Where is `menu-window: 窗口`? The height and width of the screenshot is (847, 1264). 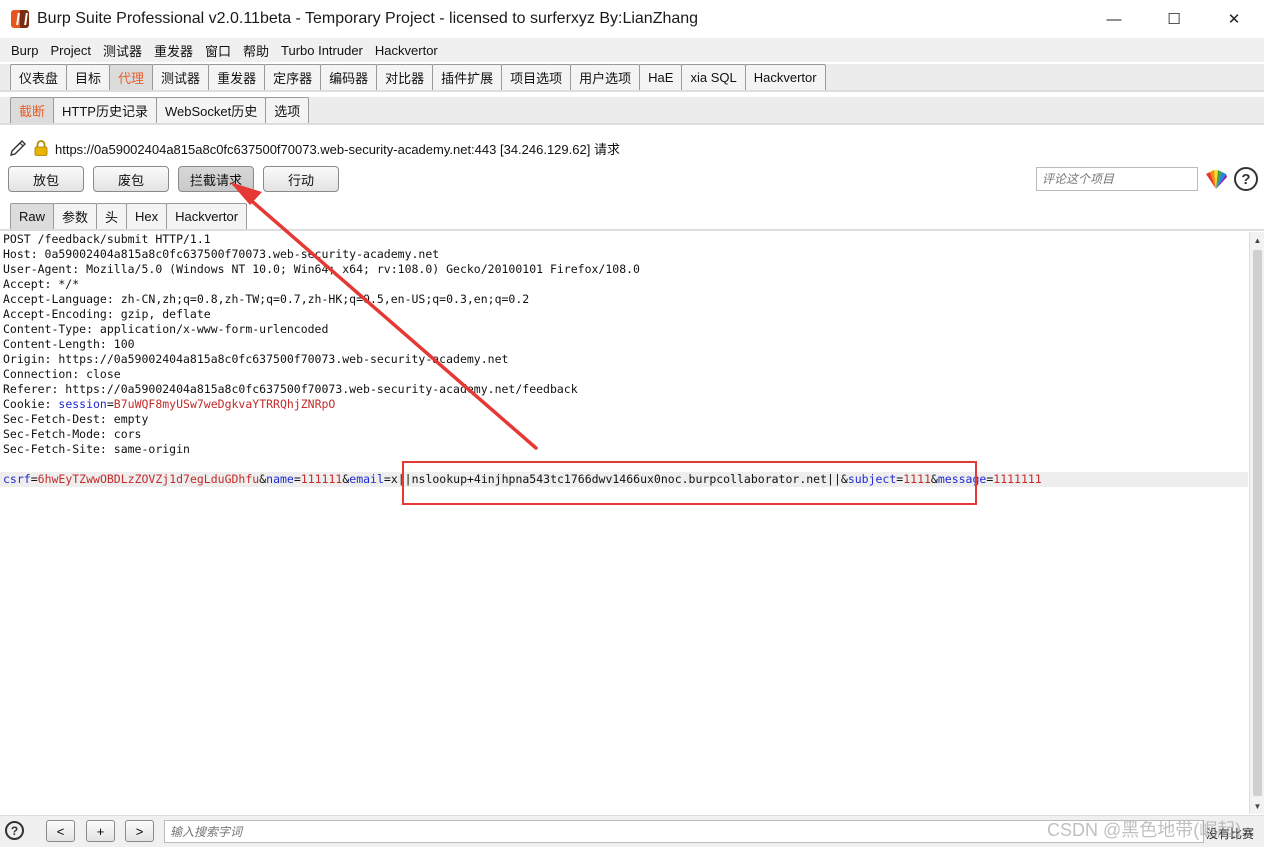 menu-window: 窗口 is located at coordinates (218, 50).